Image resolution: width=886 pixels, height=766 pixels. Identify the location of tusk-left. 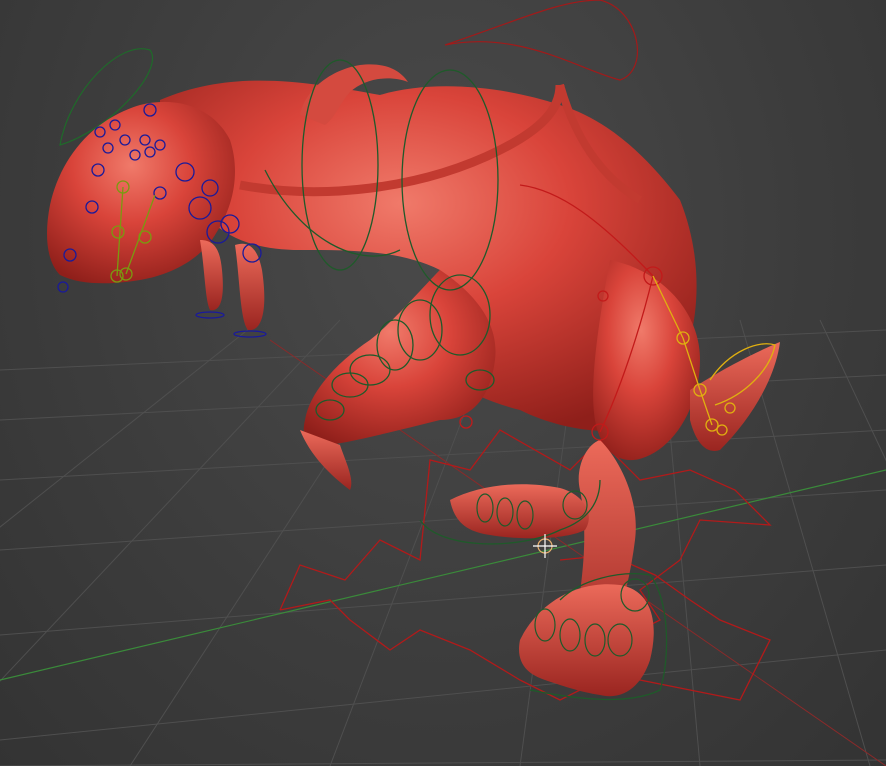
(211, 275).